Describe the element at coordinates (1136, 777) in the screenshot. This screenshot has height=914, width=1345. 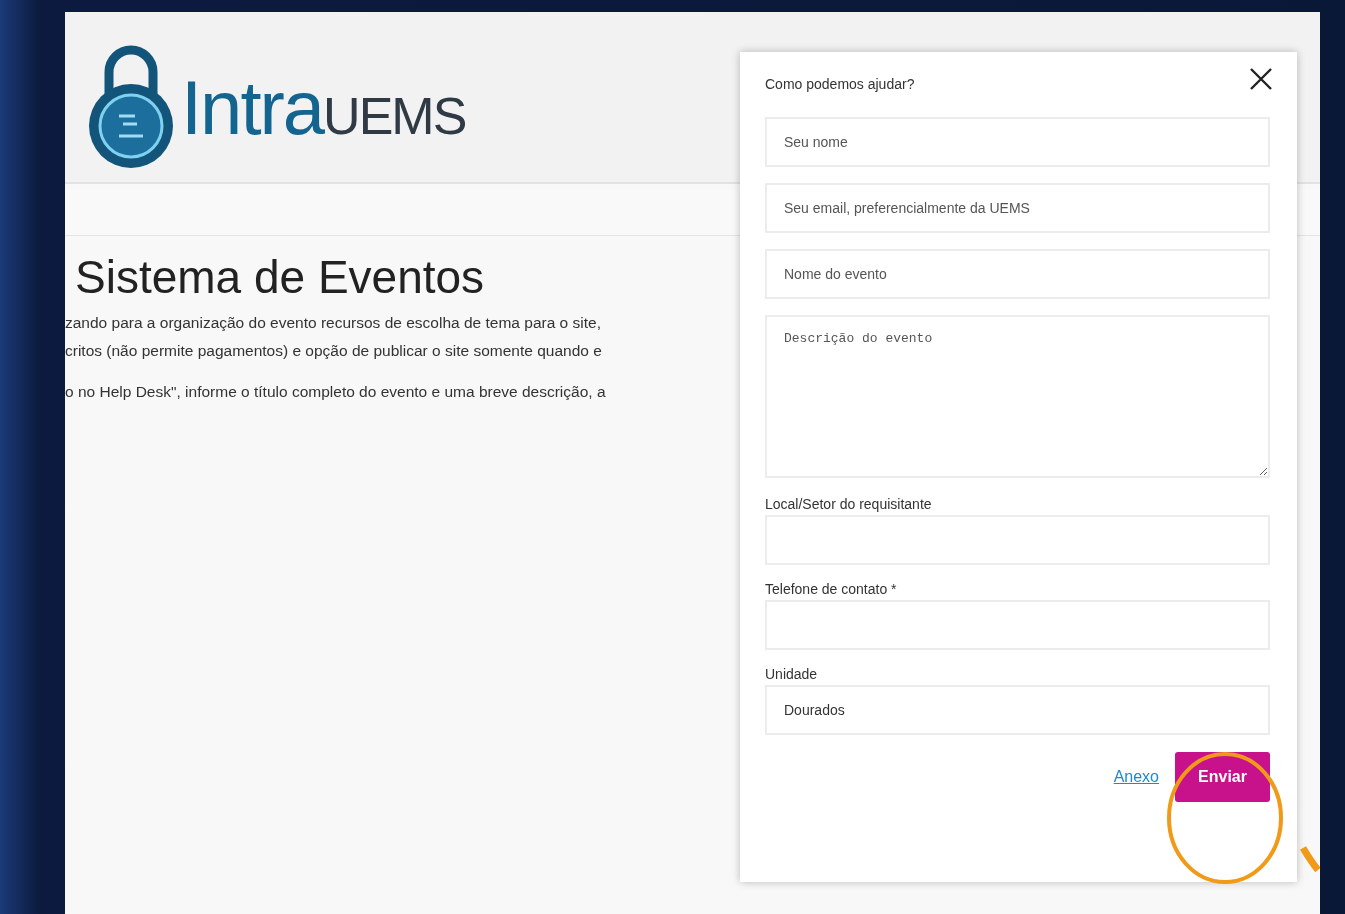
I see `attachment-link: Anexo` at that location.